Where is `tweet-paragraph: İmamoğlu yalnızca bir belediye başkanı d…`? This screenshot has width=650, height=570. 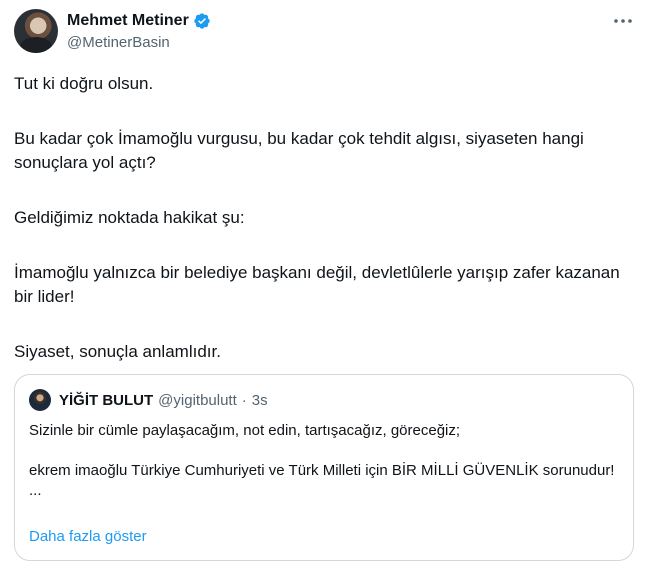
tweet-paragraph: İmamoğlu yalnızca bir belediye başkanı d… is located at coordinates (317, 284).